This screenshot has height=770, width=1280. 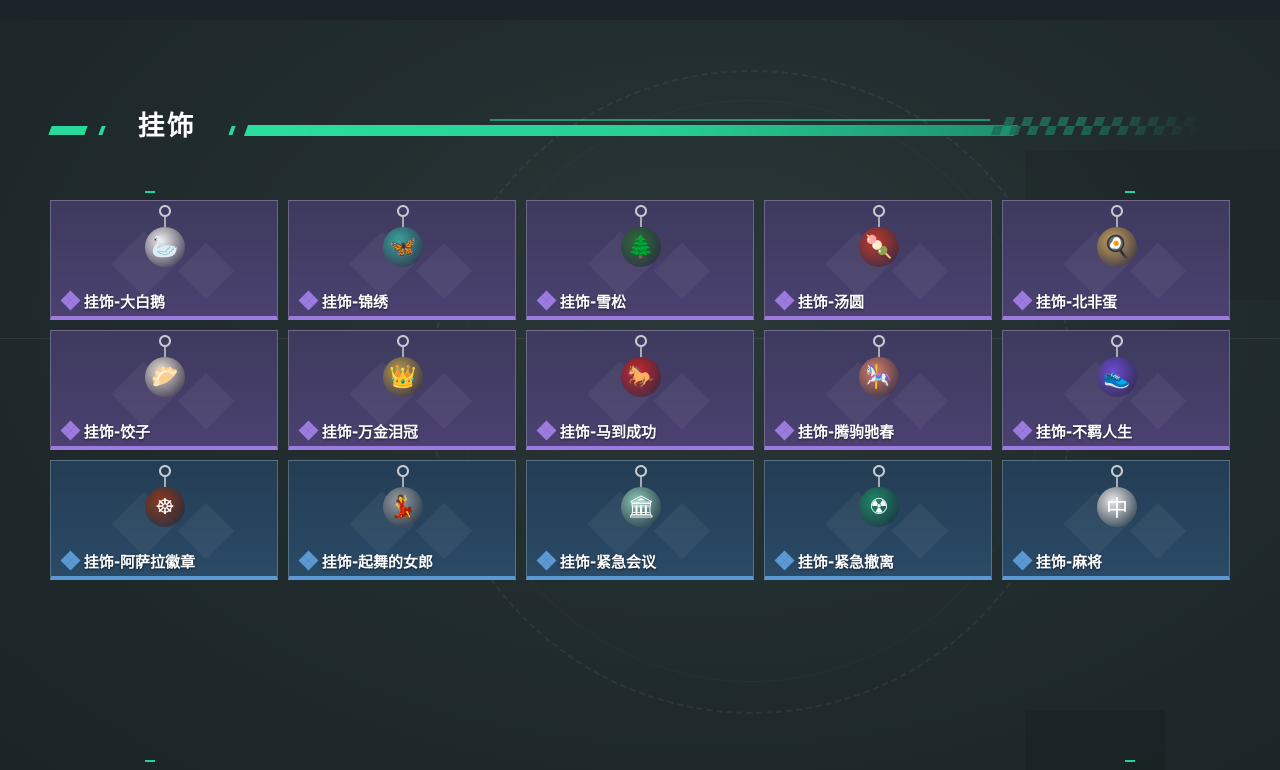 I want to click on dumpling-plate-charm-icon: 🥟, so click(x=165, y=377).